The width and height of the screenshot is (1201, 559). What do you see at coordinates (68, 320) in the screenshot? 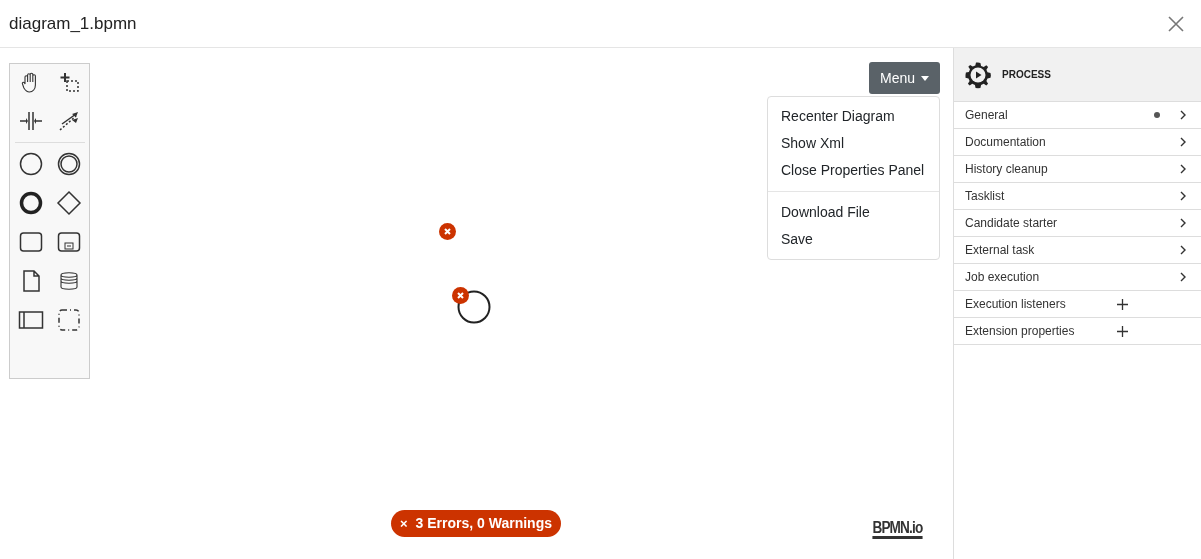
I see `group-icon` at bounding box center [68, 320].